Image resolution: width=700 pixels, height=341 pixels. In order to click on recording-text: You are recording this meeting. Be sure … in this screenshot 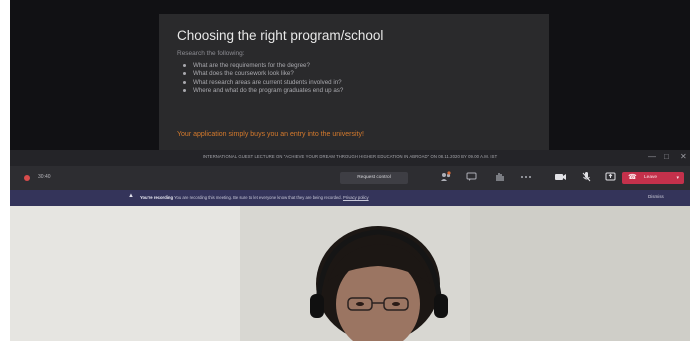, I will do `click(258, 197)`.